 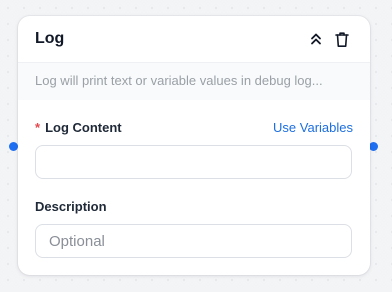 I want to click on node-title: Log, so click(x=50, y=38).